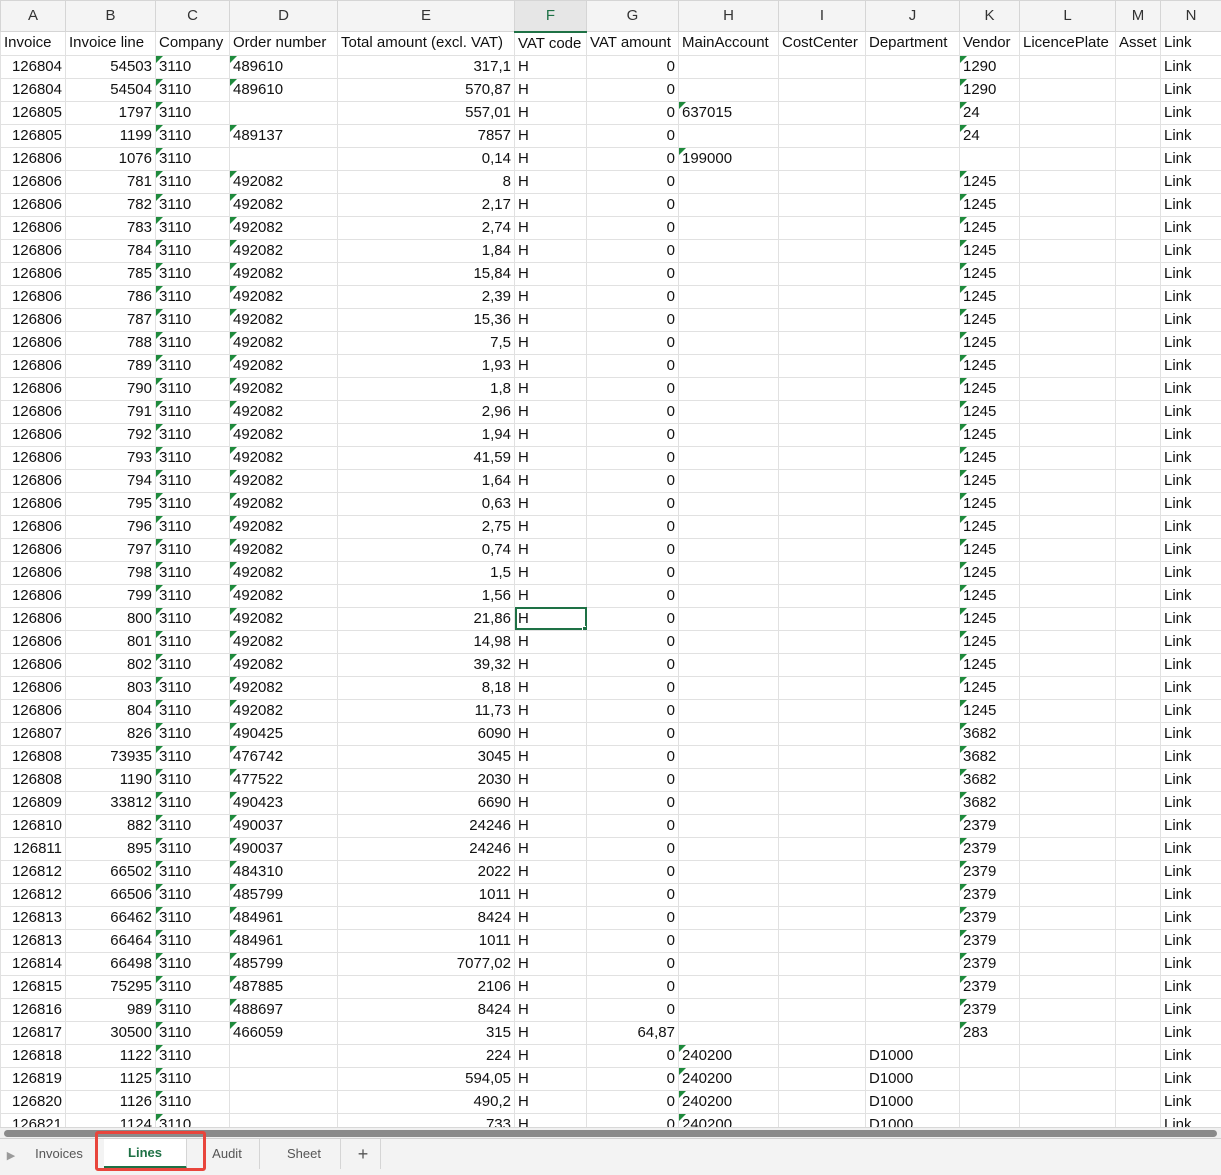 The width and height of the screenshot is (1221, 1175). I want to click on cell-h: 637015, so click(729, 112).